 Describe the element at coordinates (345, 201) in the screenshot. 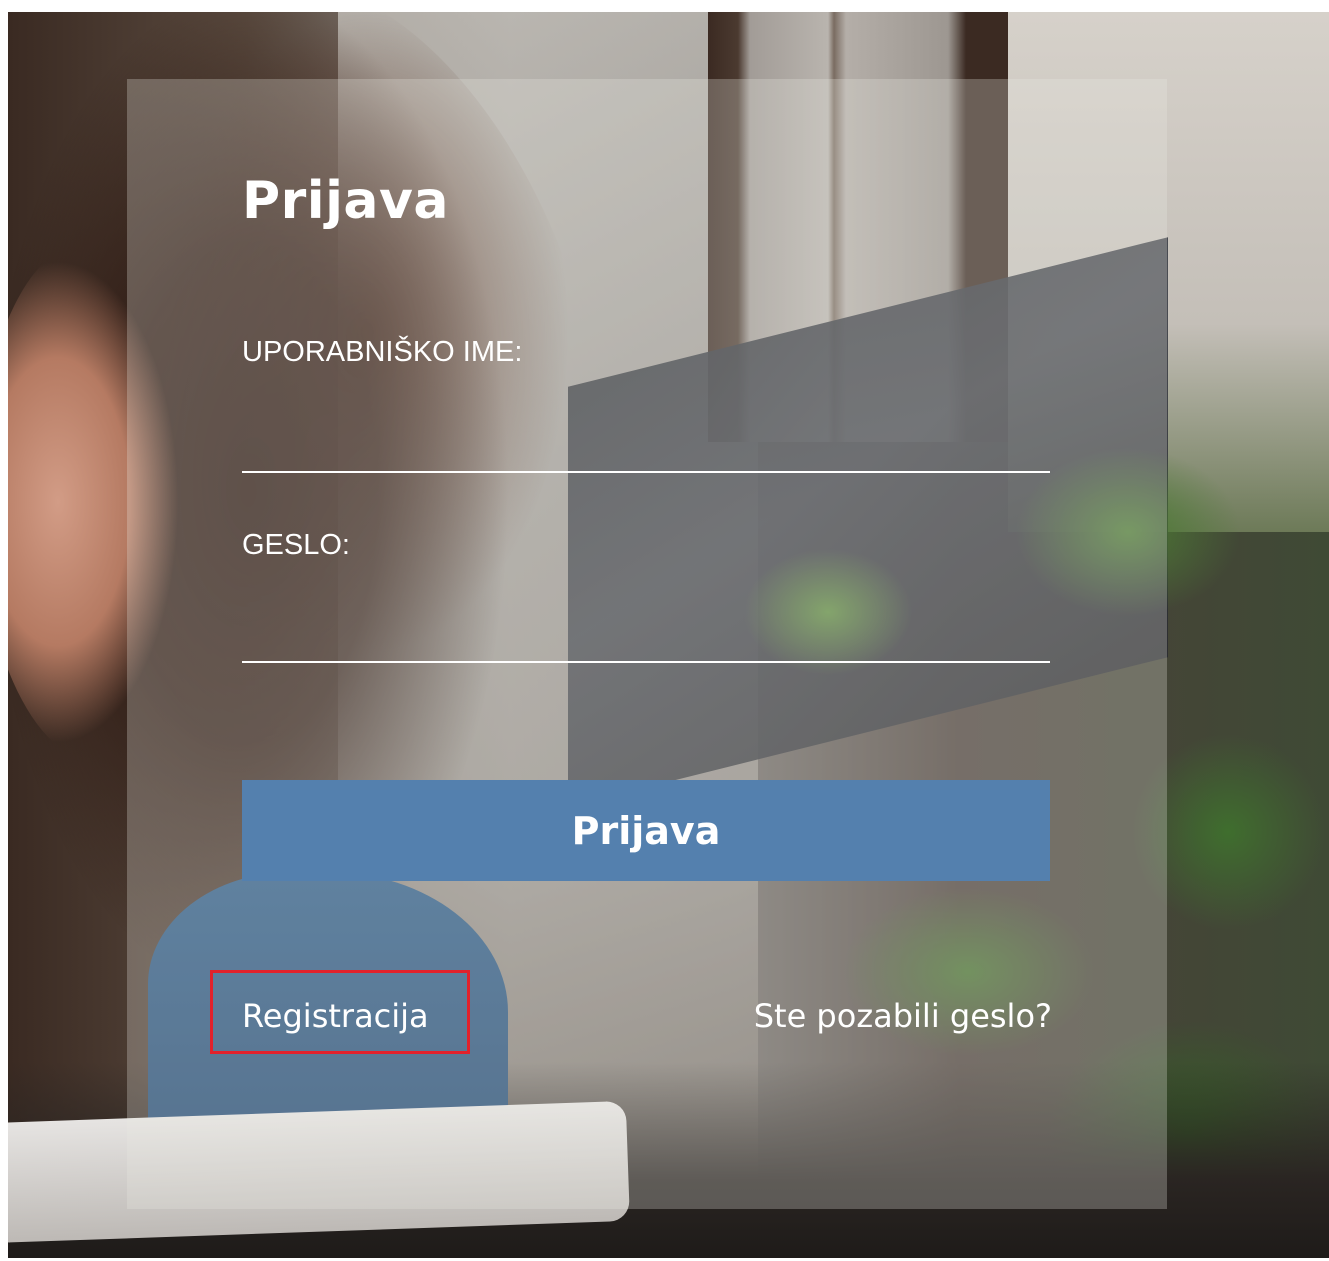

I see `login-title: Prijava` at that location.